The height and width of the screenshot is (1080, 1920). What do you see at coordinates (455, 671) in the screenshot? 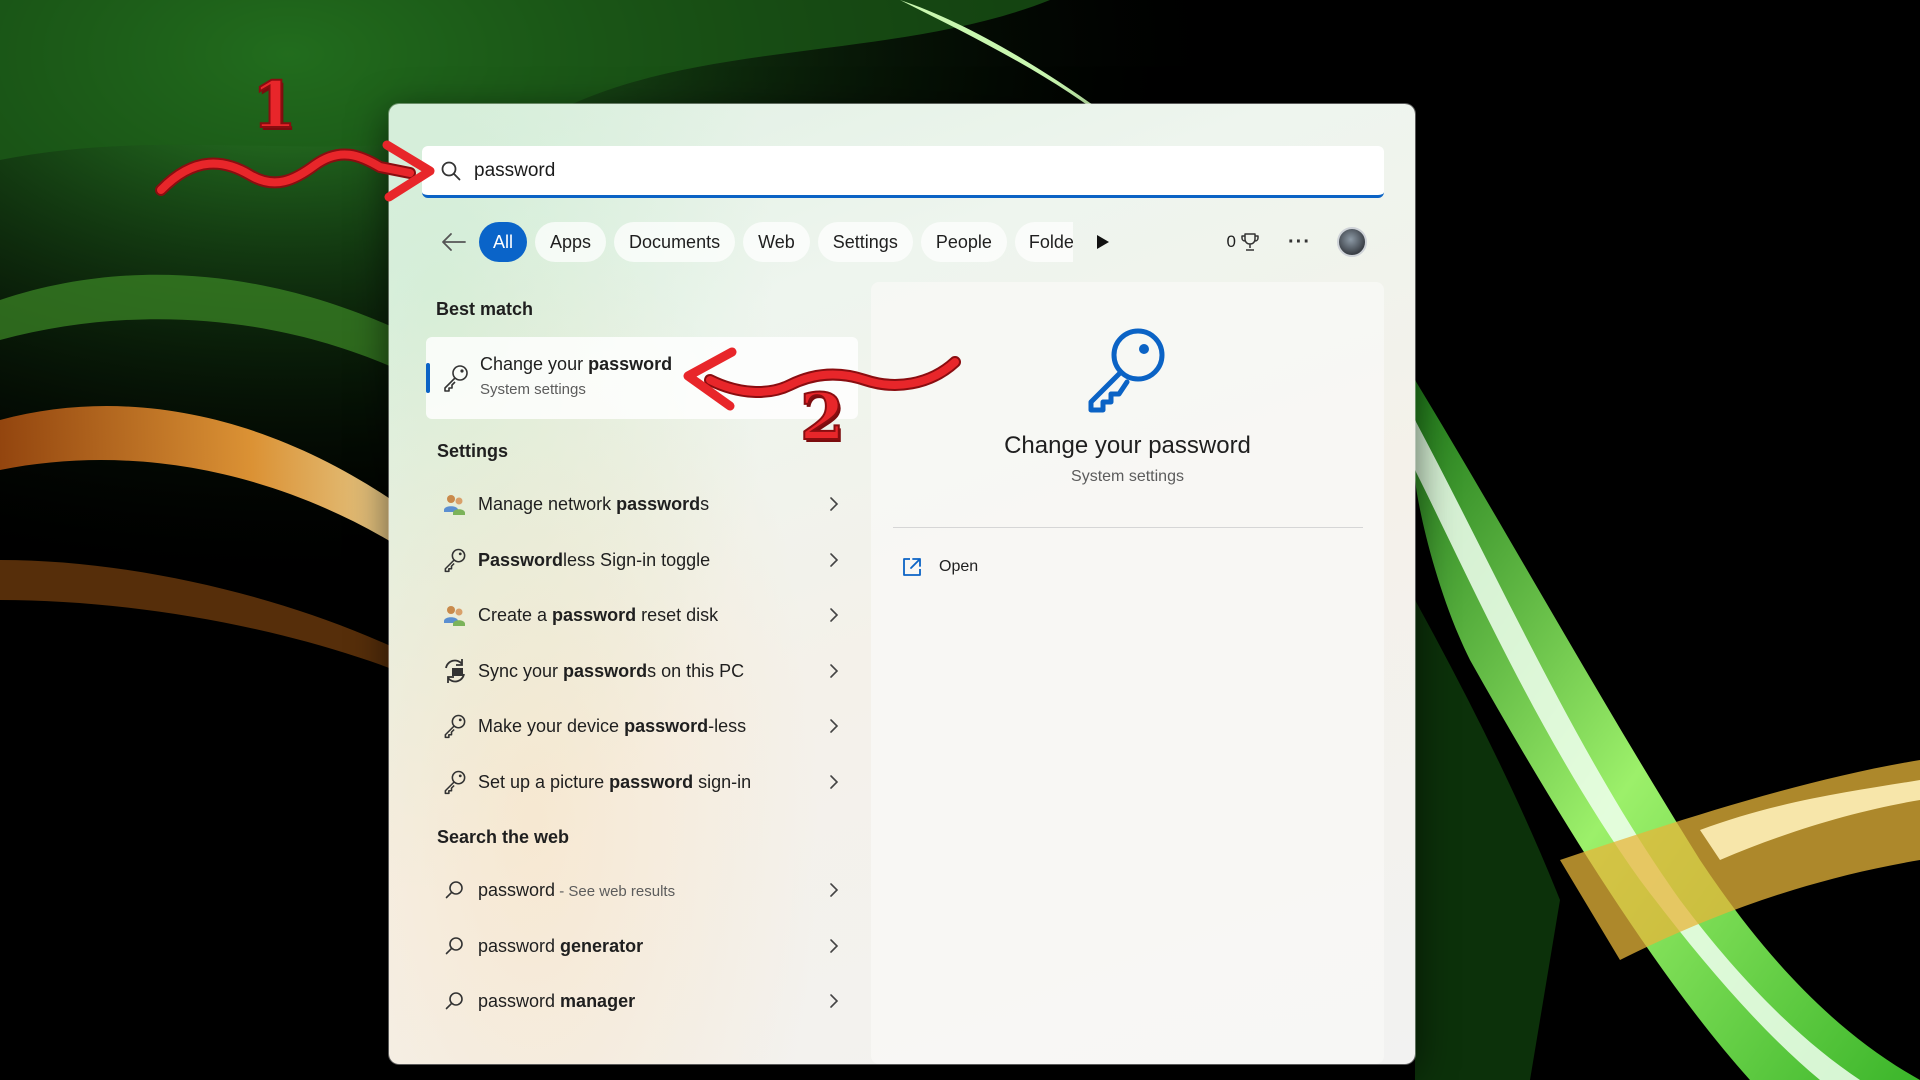
I see `sync-pc-icon` at bounding box center [455, 671].